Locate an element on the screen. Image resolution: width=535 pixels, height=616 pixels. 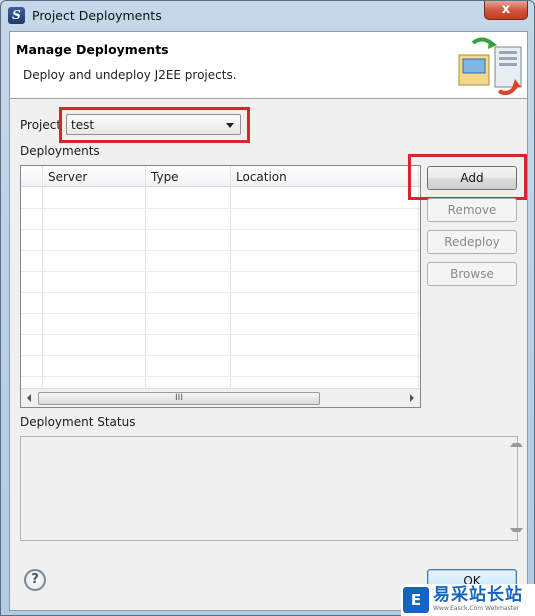
watermark-text: 易采站长站 is located at coordinates (478, 595).